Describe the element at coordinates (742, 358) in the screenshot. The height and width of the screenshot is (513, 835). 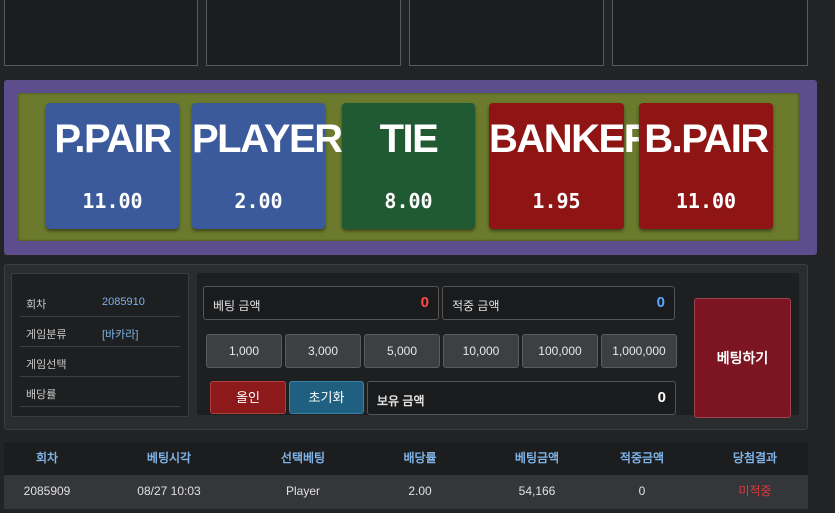
I see `place-bet-button: 베팅하기` at that location.